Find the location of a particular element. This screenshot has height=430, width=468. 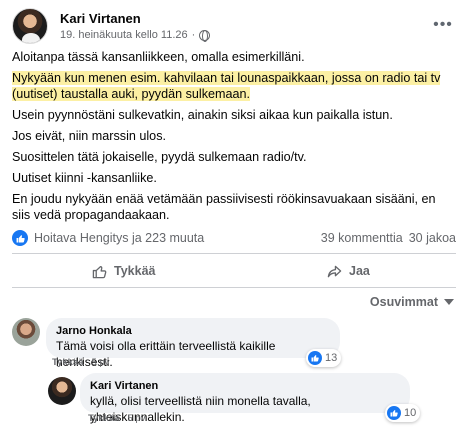

share-button-label: Jaa is located at coordinates (359, 271).